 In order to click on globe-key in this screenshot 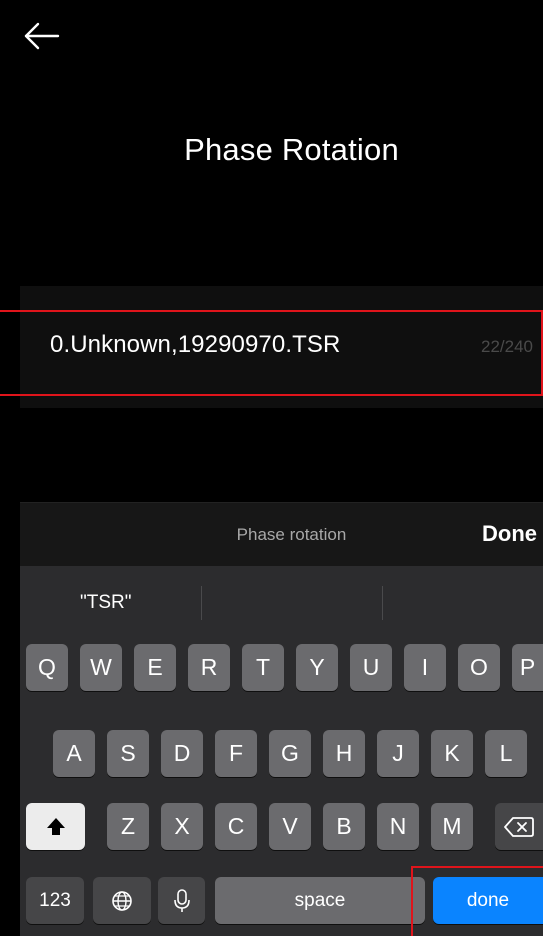, I will do `click(122, 900)`.